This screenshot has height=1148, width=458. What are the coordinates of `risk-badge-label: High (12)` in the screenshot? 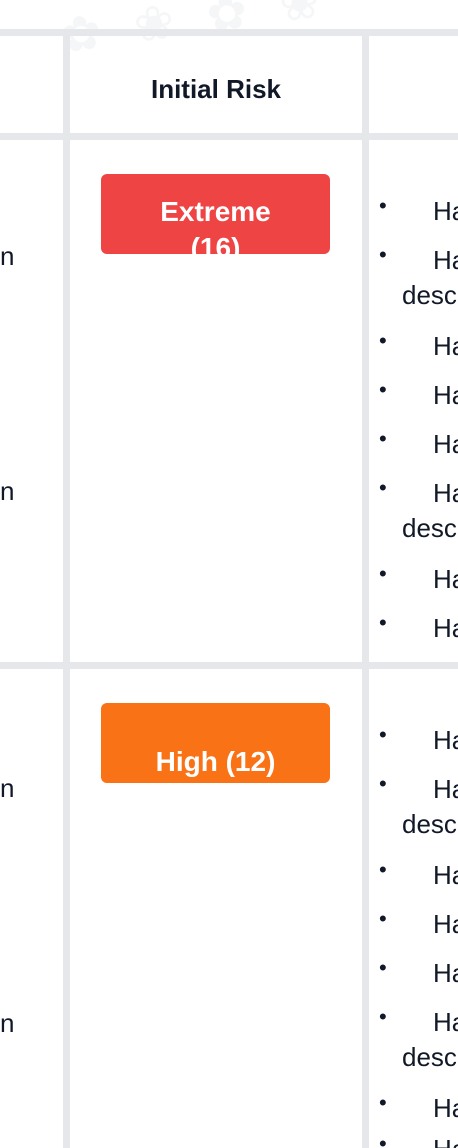 It's located at (215, 761).